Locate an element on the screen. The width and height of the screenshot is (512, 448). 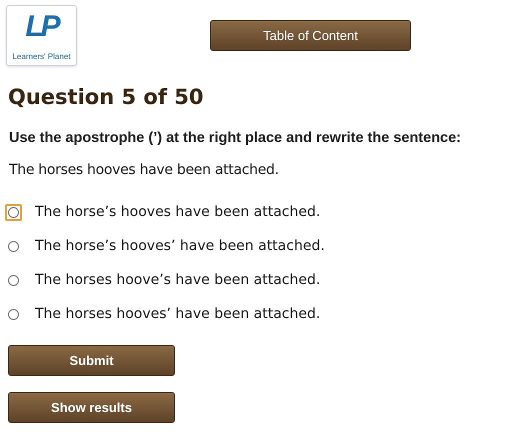
logo-mark: LP is located at coordinates (41, 27).